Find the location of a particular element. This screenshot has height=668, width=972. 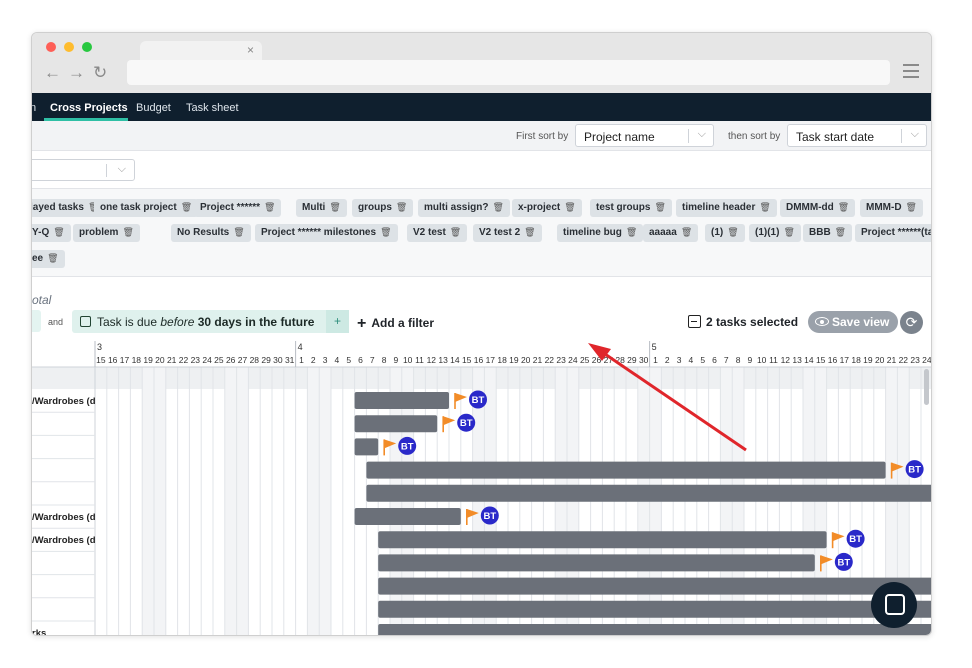

reload-icon: ↻ is located at coordinates (100, 73).